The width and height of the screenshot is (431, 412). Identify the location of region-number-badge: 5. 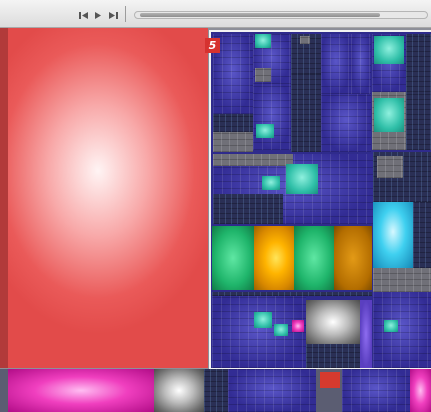
(212, 45).